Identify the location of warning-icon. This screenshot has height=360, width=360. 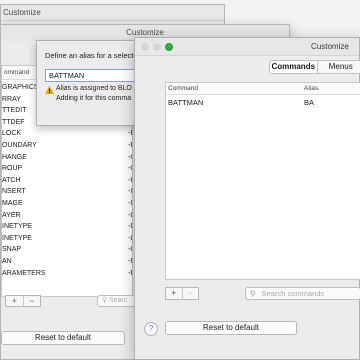
(49, 90).